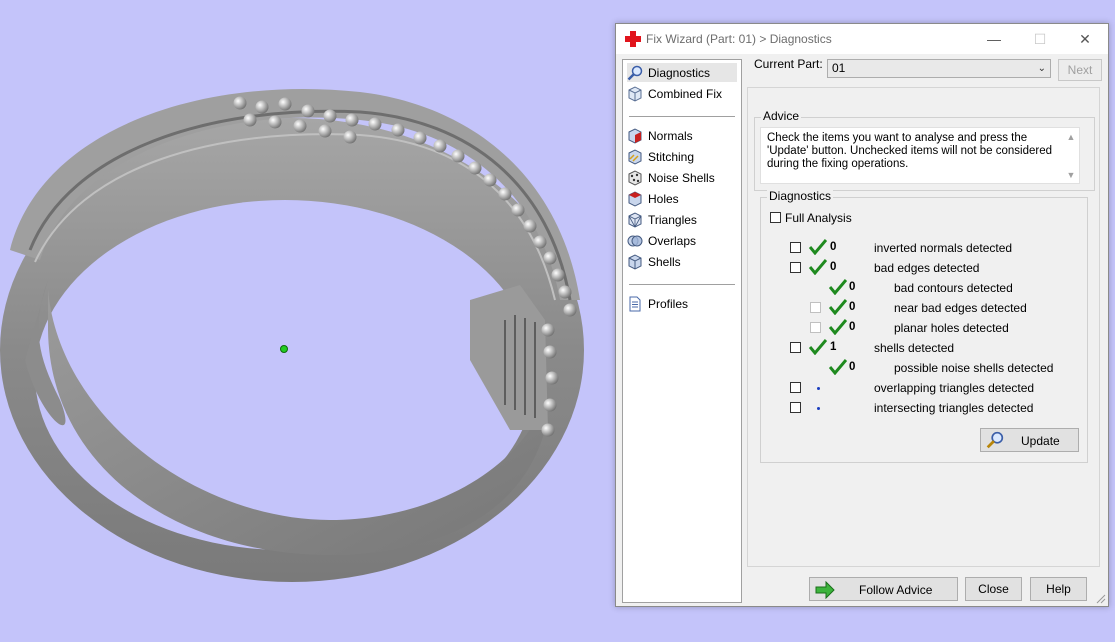 This screenshot has width=1115, height=642. I want to click on nav-item-shells: Shells, so click(682, 261).